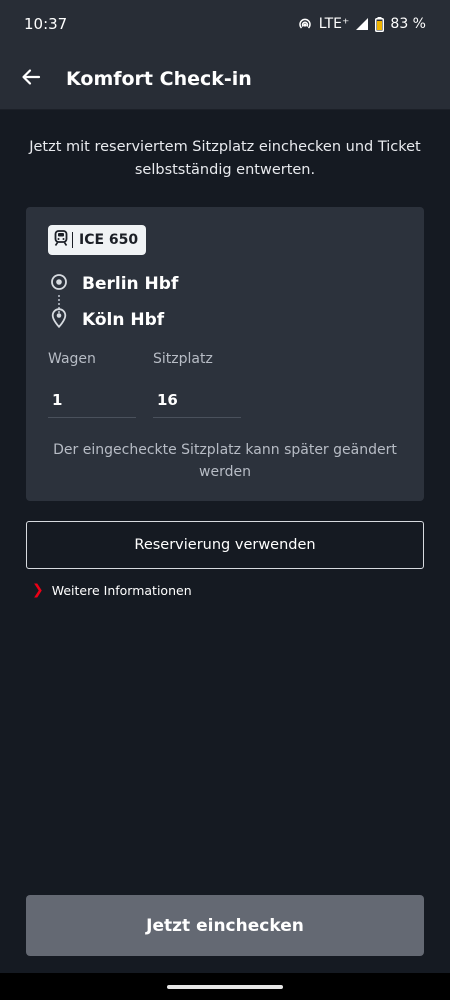  What do you see at coordinates (225, 545) in the screenshot?
I see `use-reservation-button: Reservierung verwenden` at bounding box center [225, 545].